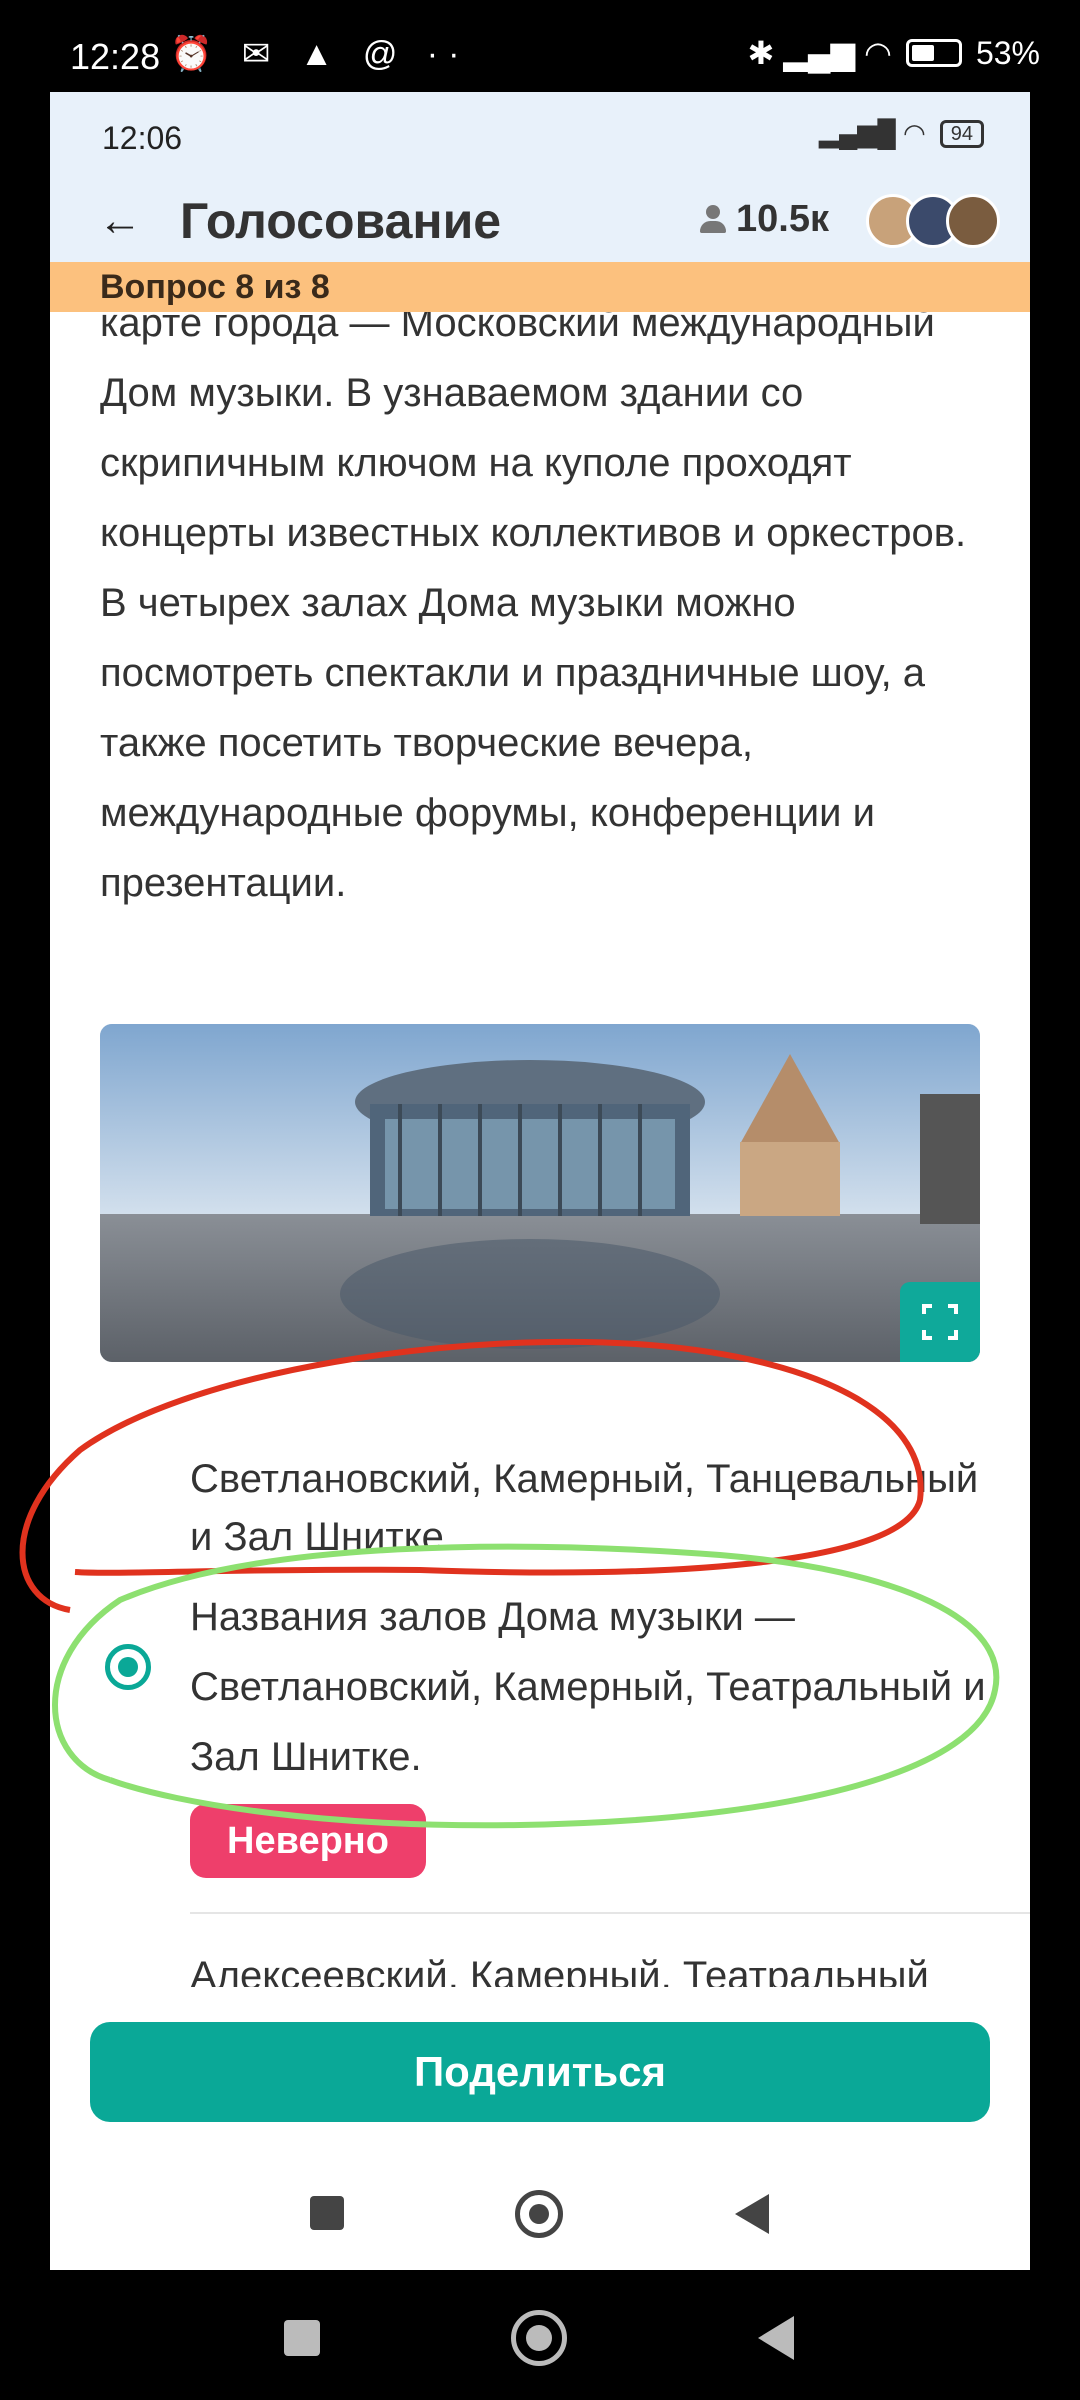 The width and height of the screenshot is (1080, 2400). Describe the element at coordinates (940, 1322) in the screenshot. I see `expand-icon` at that location.